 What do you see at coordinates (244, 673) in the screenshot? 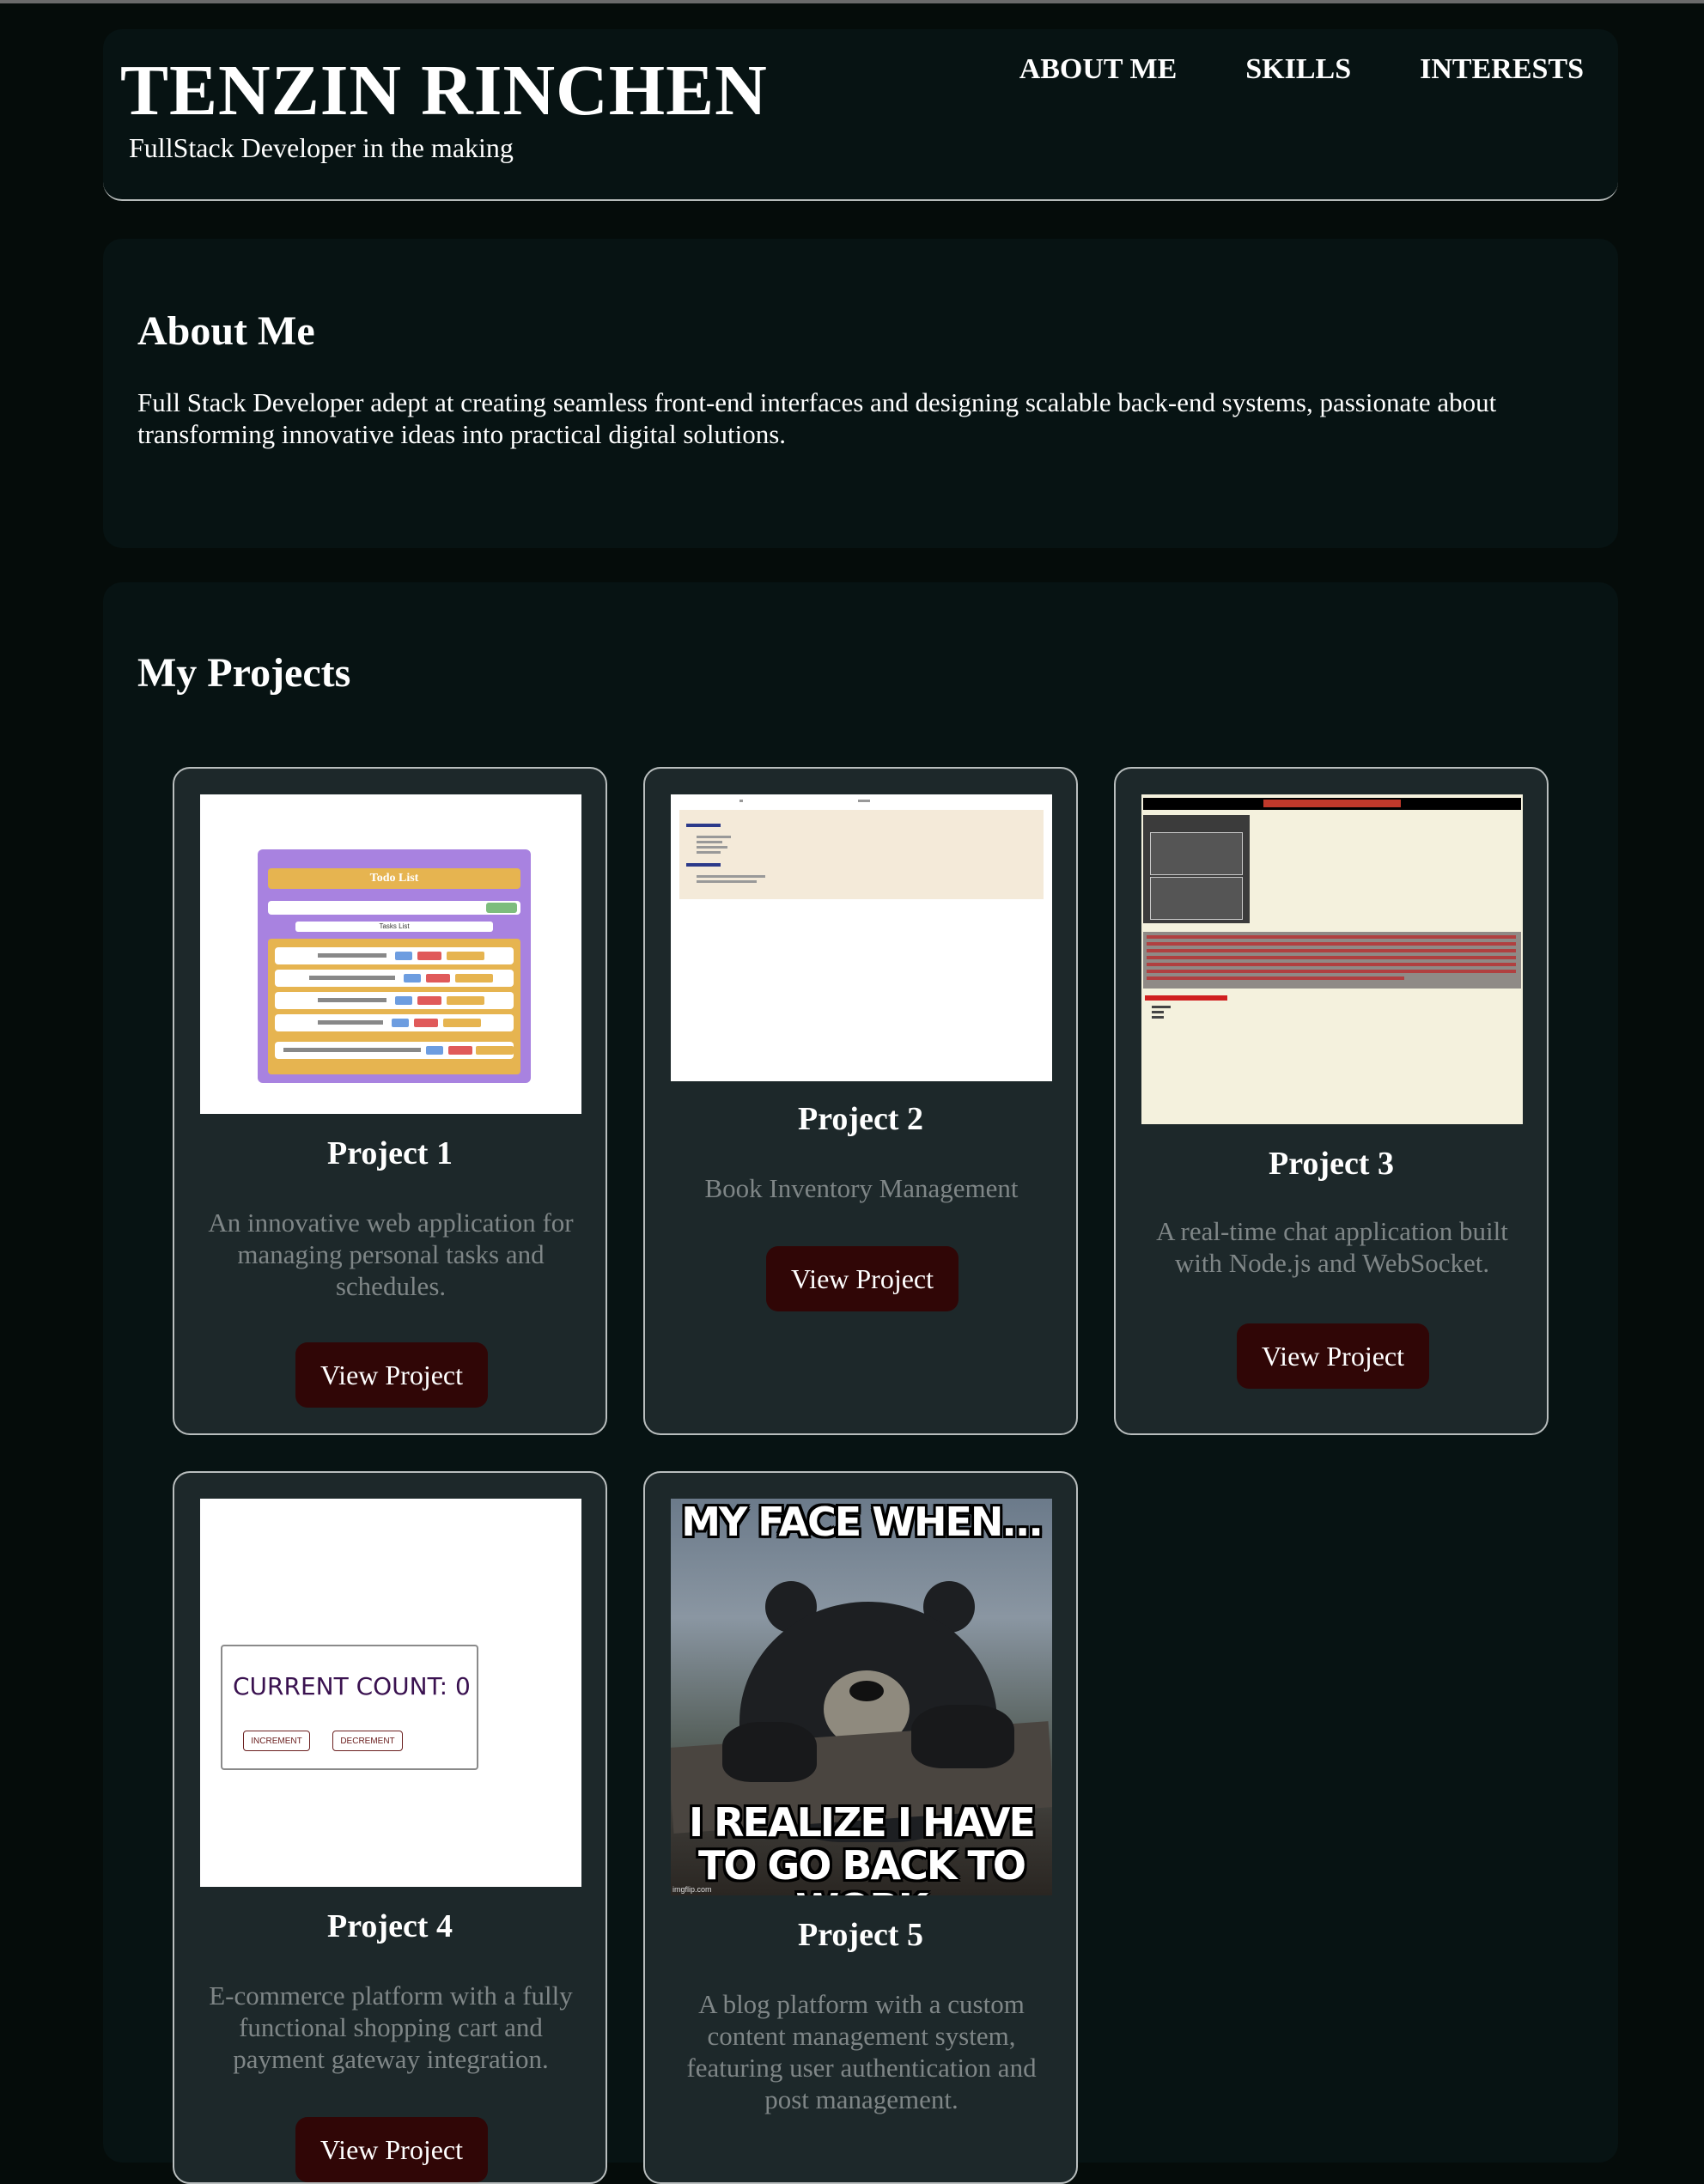
I see `projects-title: My Projects` at bounding box center [244, 673].